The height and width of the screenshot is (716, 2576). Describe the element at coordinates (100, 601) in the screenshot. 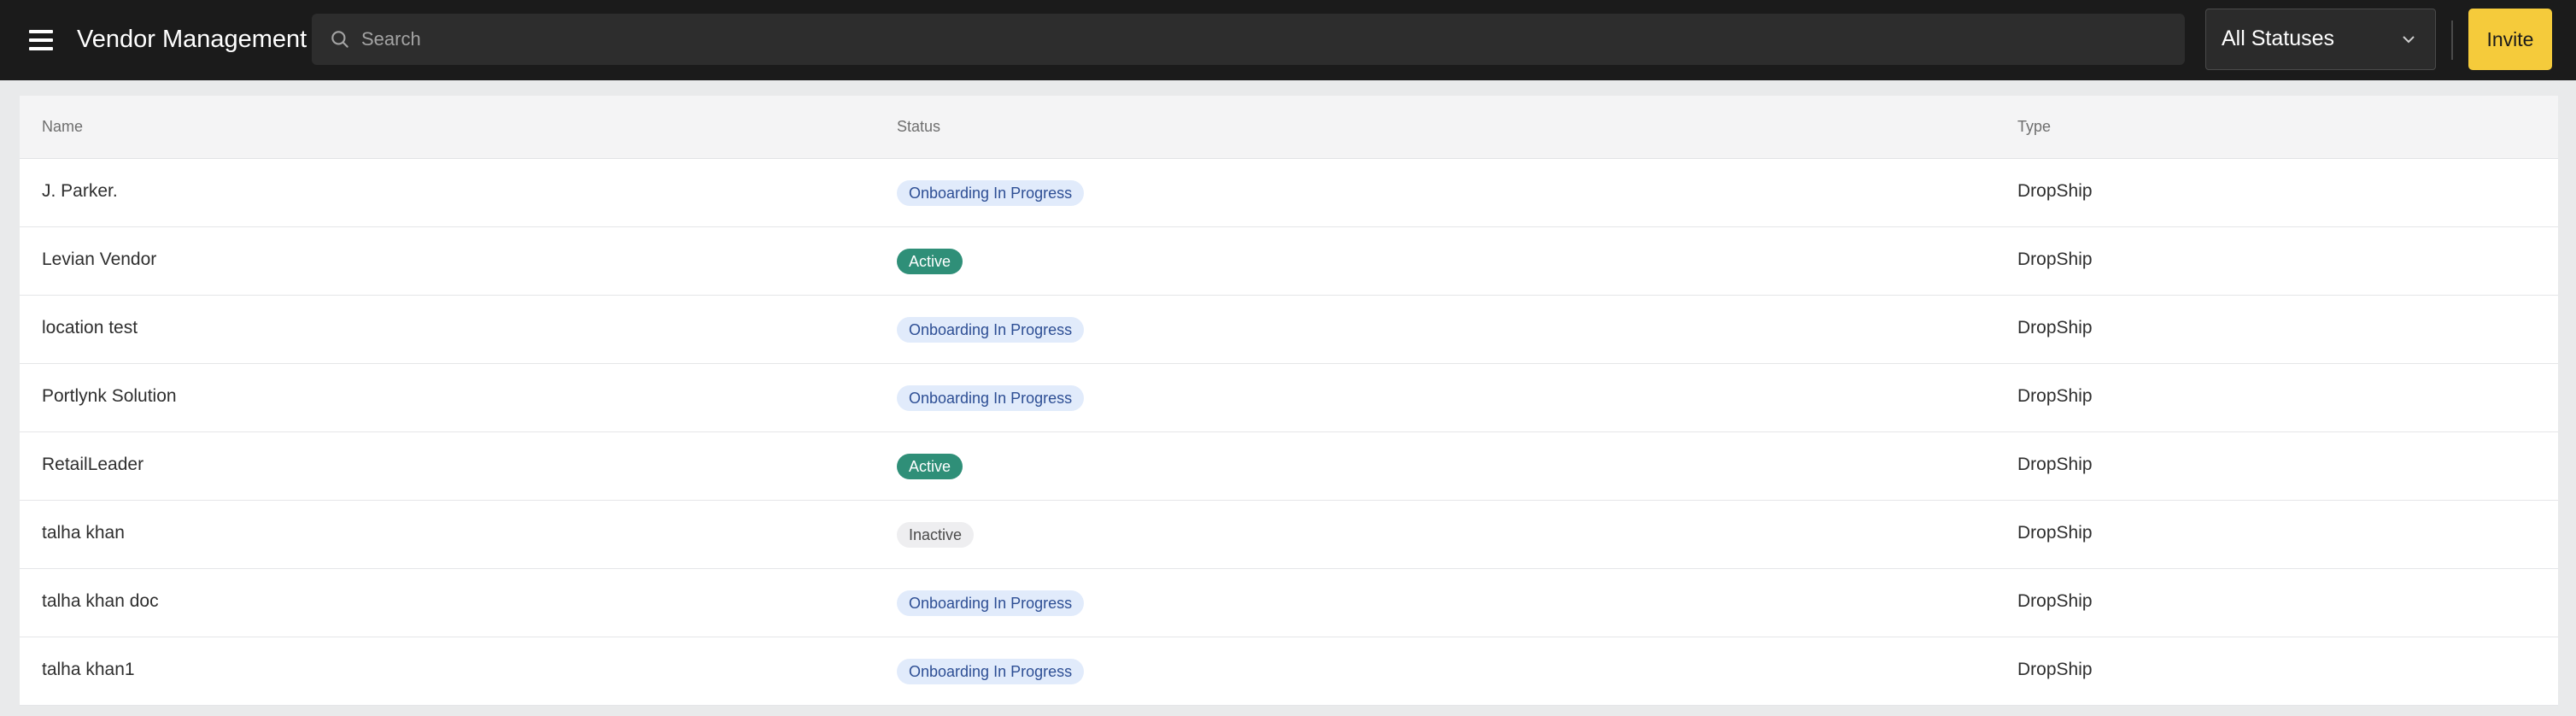

I see `vendor-name: talha khan doc` at that location.